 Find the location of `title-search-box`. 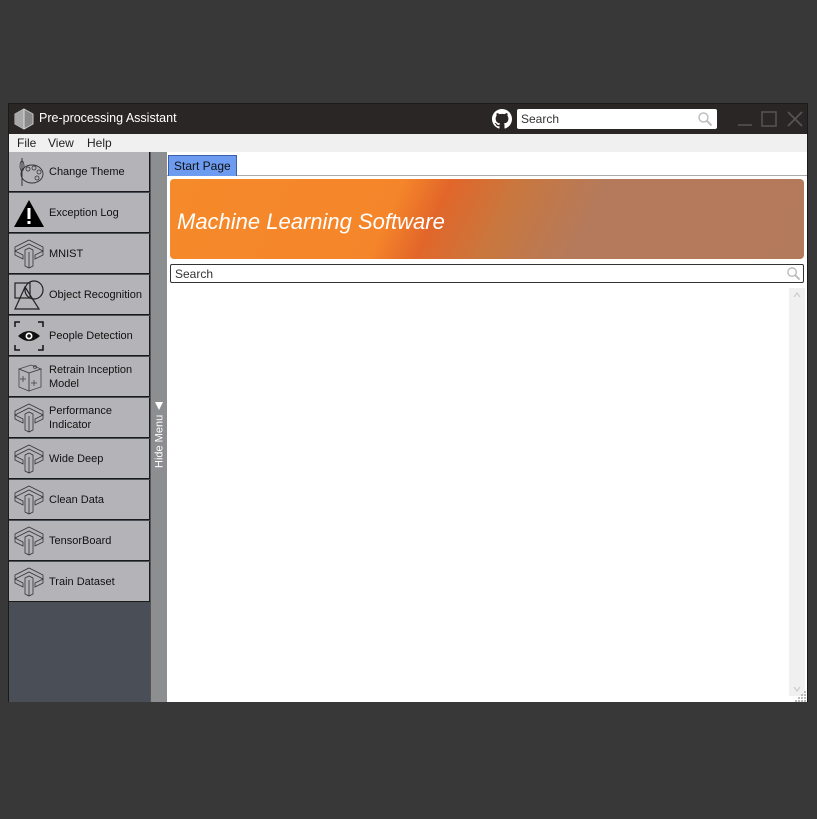

title-search-box is located at coordinates (617, 119).